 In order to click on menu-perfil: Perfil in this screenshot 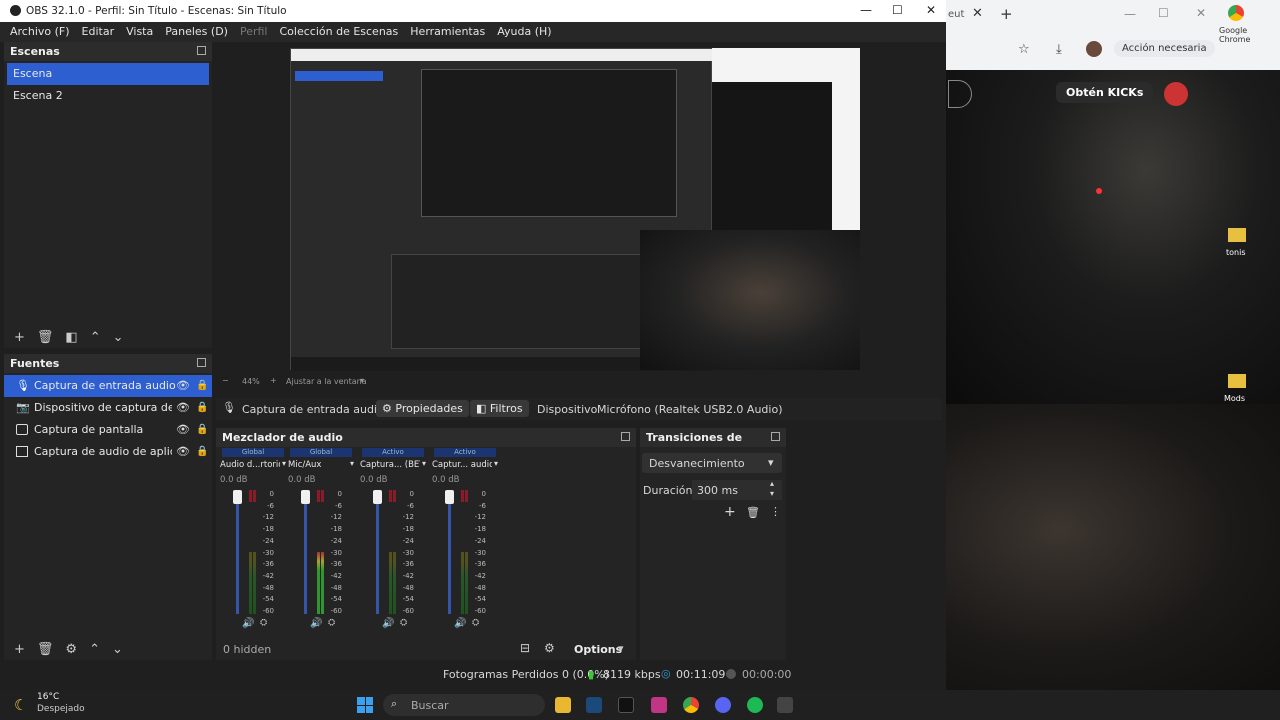, I will do `click(254, 32)`.